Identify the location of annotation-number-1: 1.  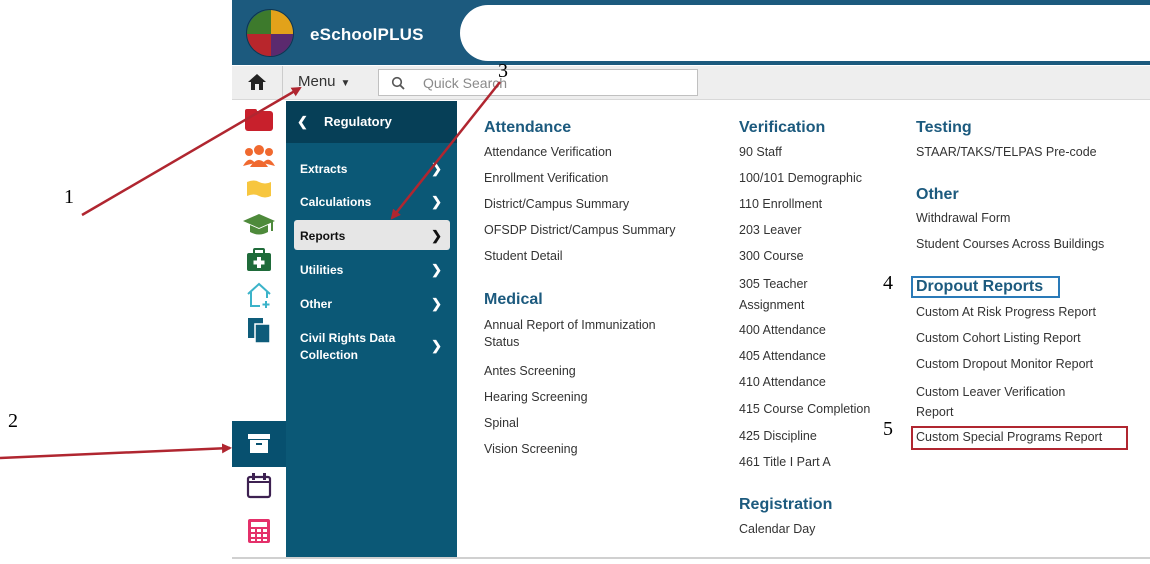
(69, 197).